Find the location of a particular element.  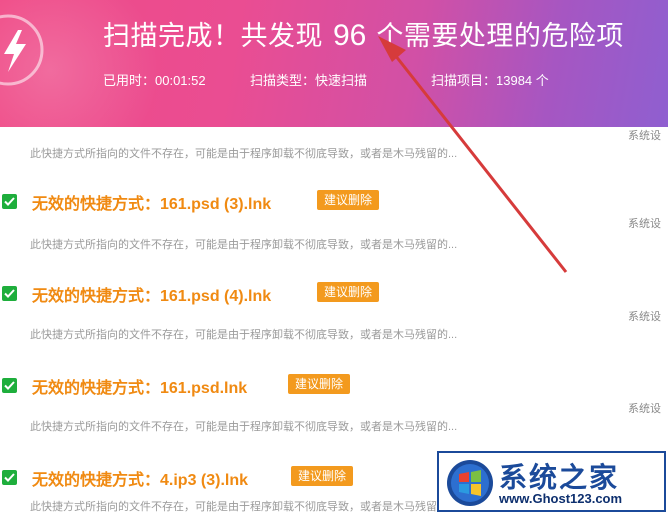

watermark-site-name: 系统之家 is located at coordinates (559, 477).